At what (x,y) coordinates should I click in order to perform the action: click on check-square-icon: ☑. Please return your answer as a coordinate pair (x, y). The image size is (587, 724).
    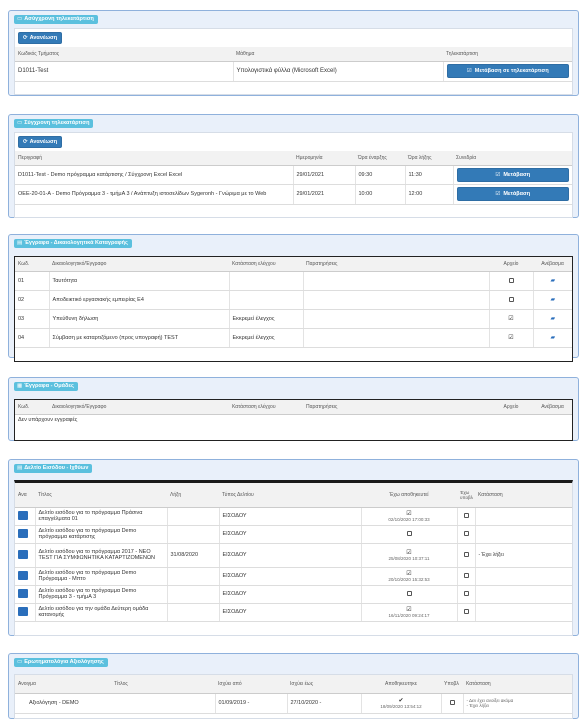
    Looking at the image, I should click on (498, 174).